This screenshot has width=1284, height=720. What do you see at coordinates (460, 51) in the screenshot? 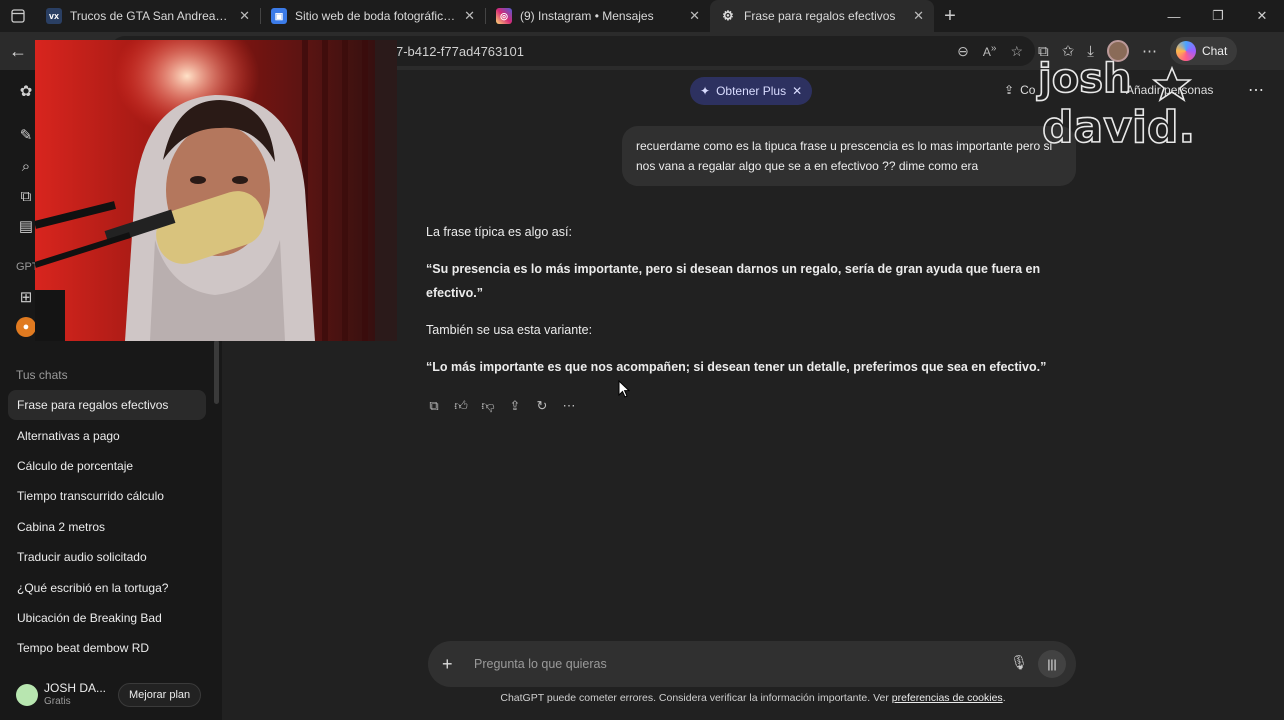
I see `url-text: 7-b412-f77ad4763101` at bounding box center [460, 51].